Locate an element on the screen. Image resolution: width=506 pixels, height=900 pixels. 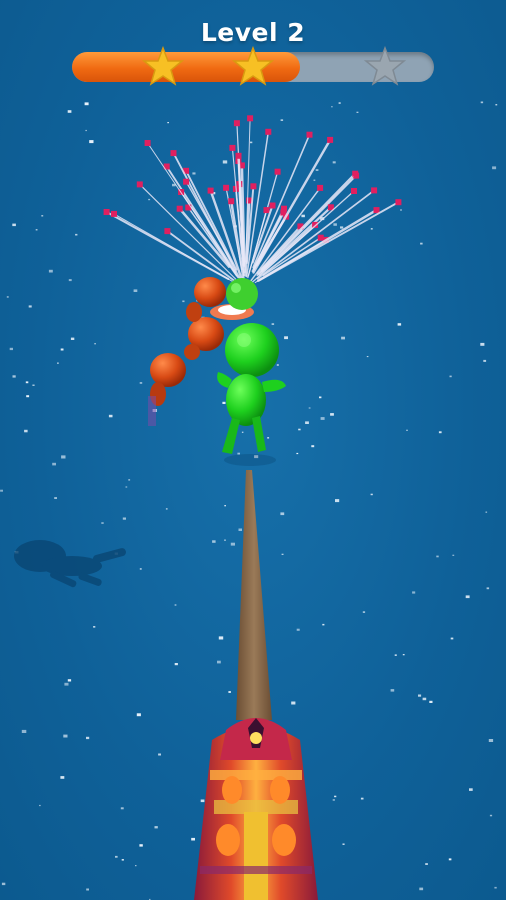
spark-trail is located at coordinates (285, 235).